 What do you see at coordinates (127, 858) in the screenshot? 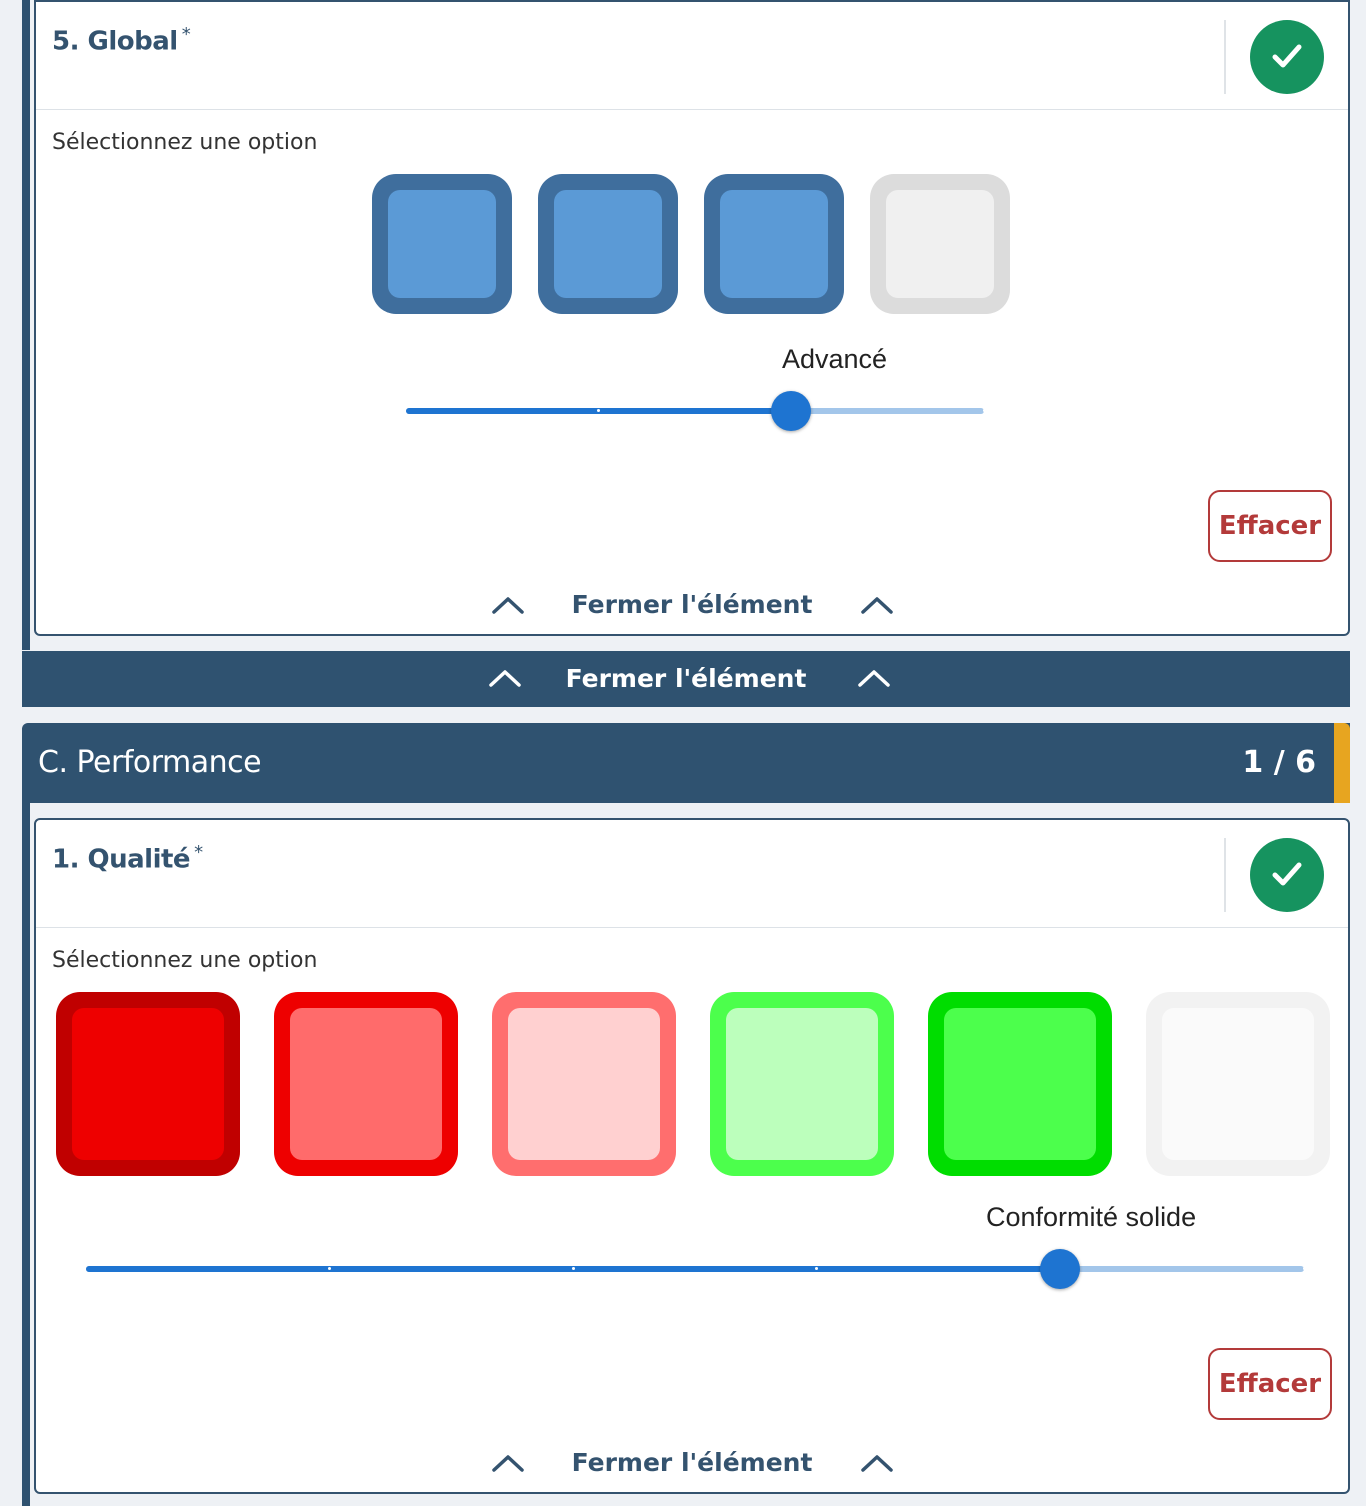
I see `question-title: 1. Qualité *` at bounding box center [127, 858].